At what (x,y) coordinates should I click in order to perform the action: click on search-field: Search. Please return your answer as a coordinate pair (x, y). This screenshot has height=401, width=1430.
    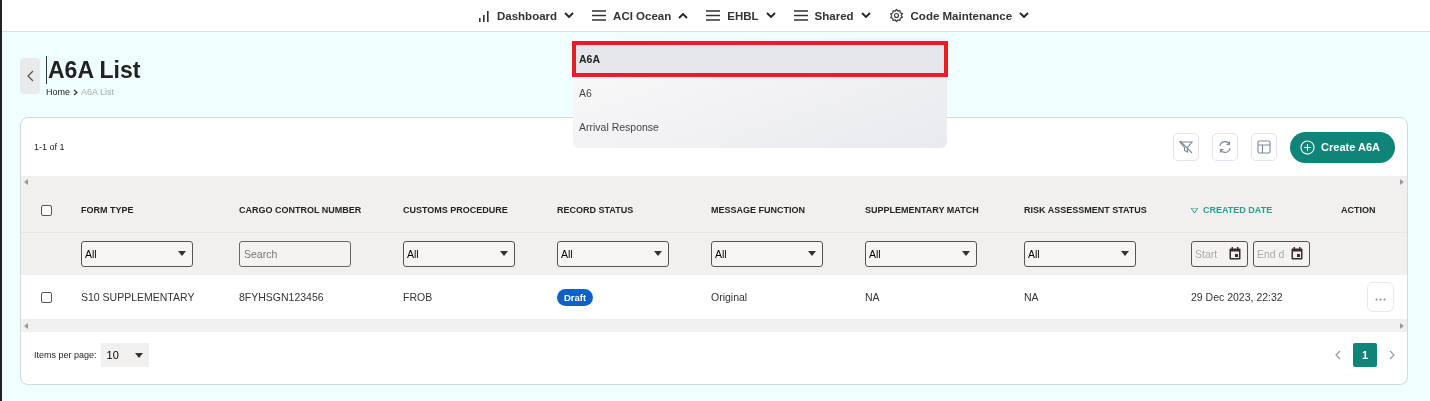
    Looking at the image, I should click on (295, 253).